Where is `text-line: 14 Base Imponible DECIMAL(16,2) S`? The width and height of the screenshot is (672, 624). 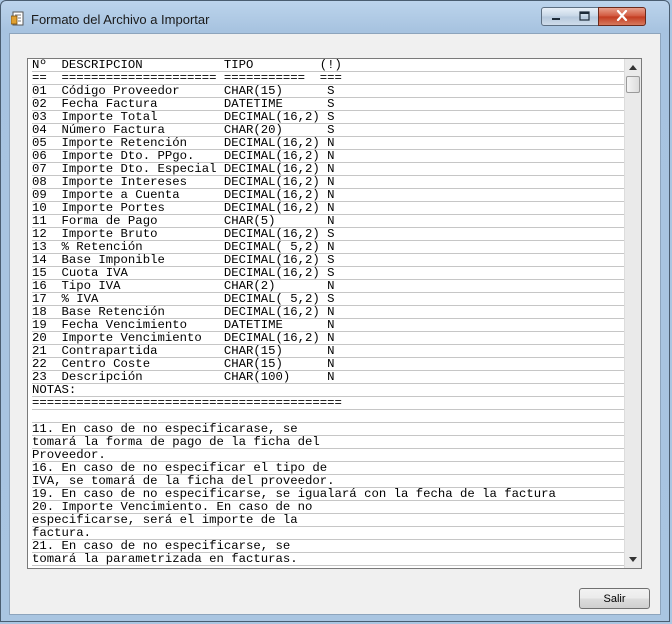 text-line: 14 Base Imponible DECIMAL(16,2) S is located at coordinates (330, 260).